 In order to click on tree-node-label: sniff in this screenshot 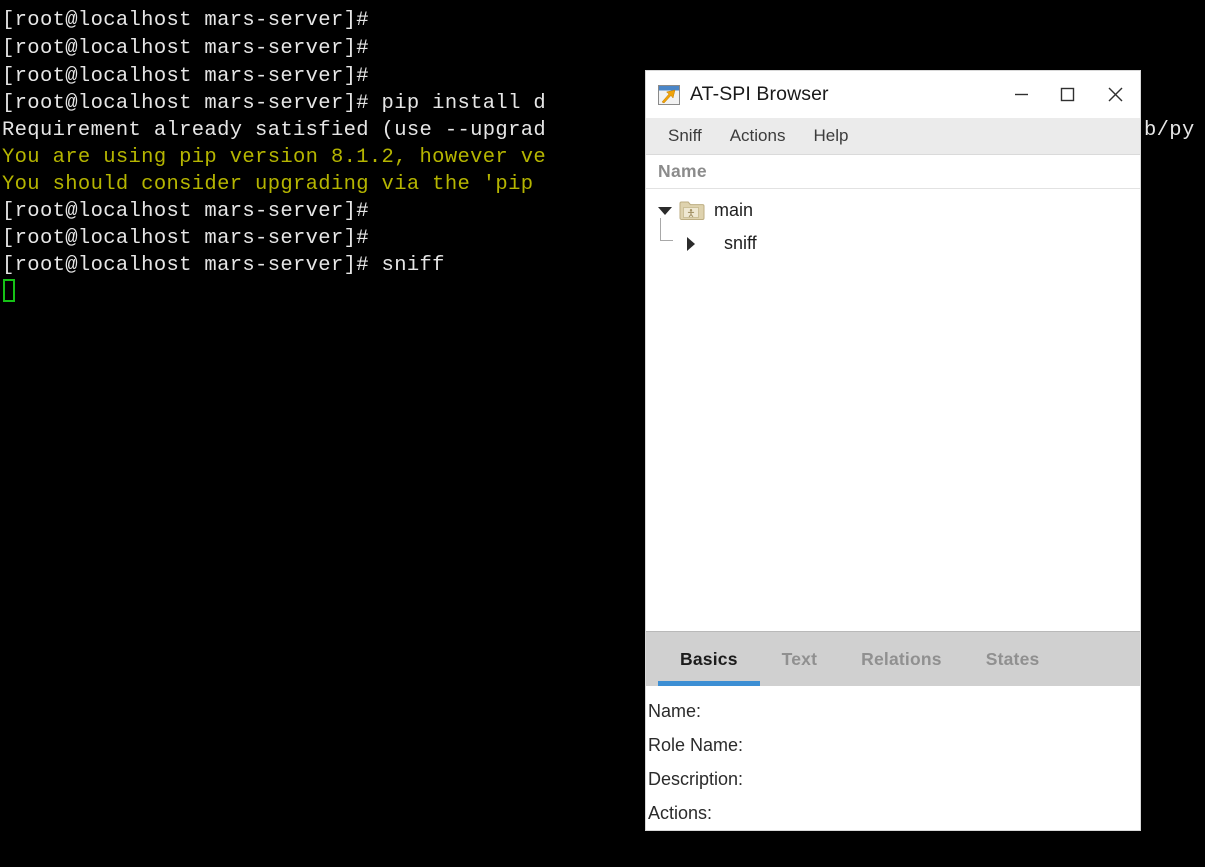, I will do `click(740, 243)`.